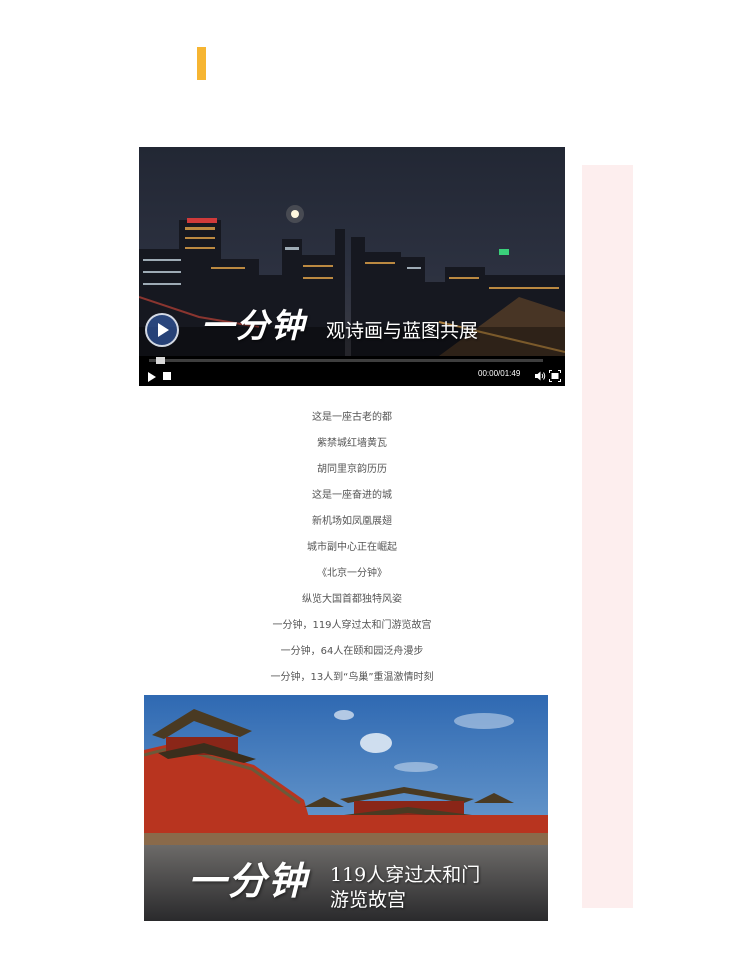 The width and height of the screenshot is (750, 963). I want to click on poem-line: 一分钟，119人穿过太和门游览故宫, so click(352, 625).